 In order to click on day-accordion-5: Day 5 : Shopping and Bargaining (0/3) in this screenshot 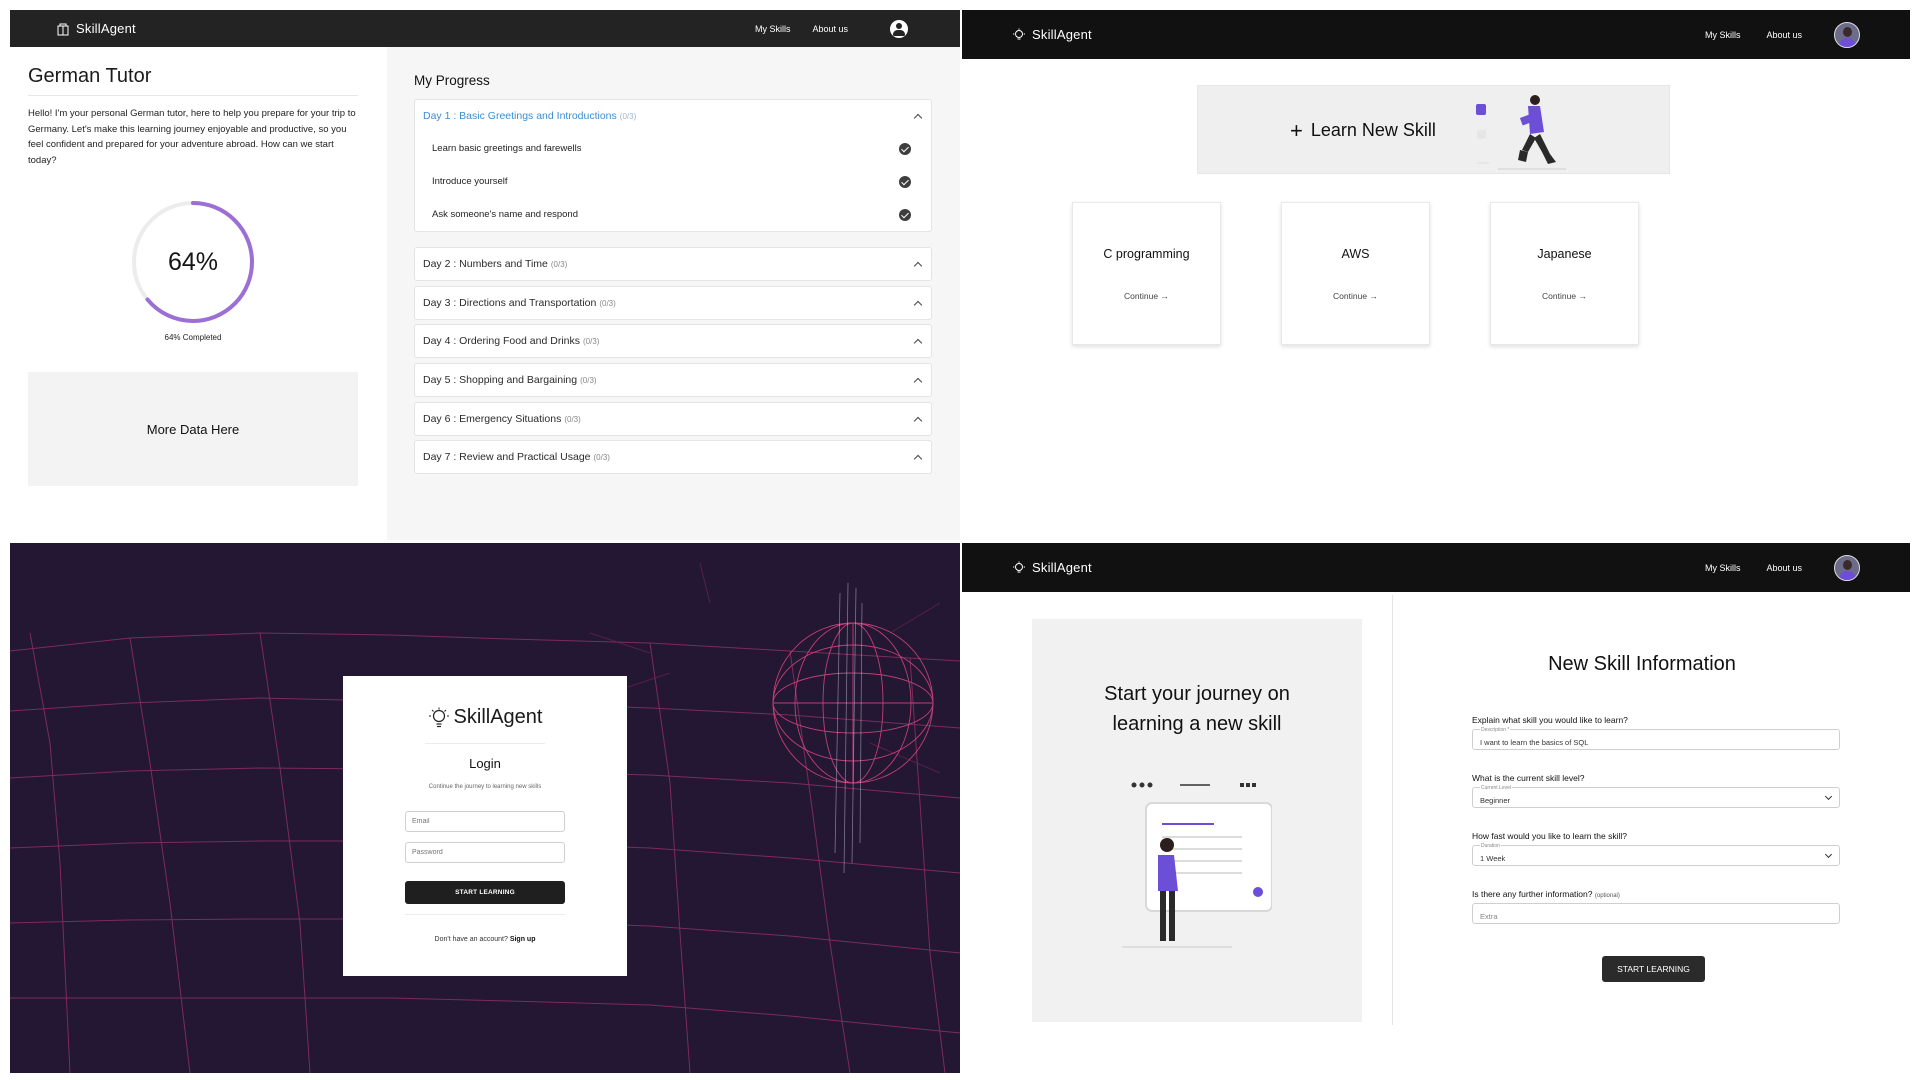, I will do `click(673, 380)`.